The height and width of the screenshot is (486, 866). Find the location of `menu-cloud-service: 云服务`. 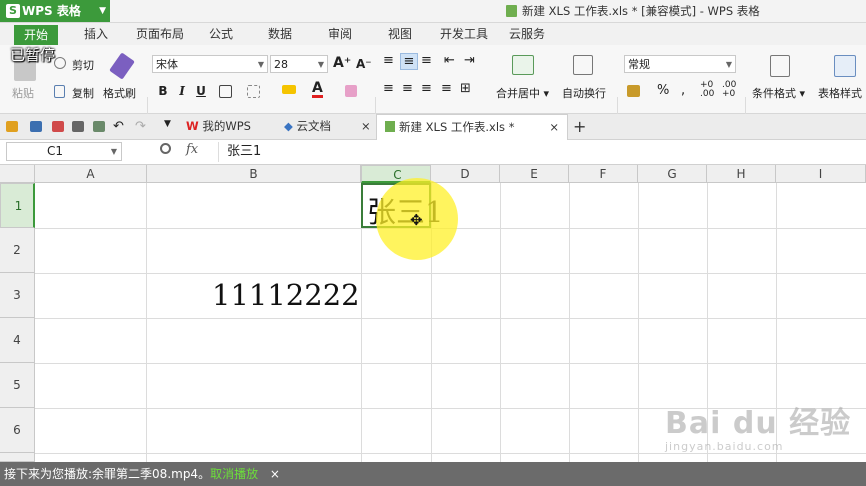

menu-cloud-service: 云服务 is located at coordinates (527, 34).